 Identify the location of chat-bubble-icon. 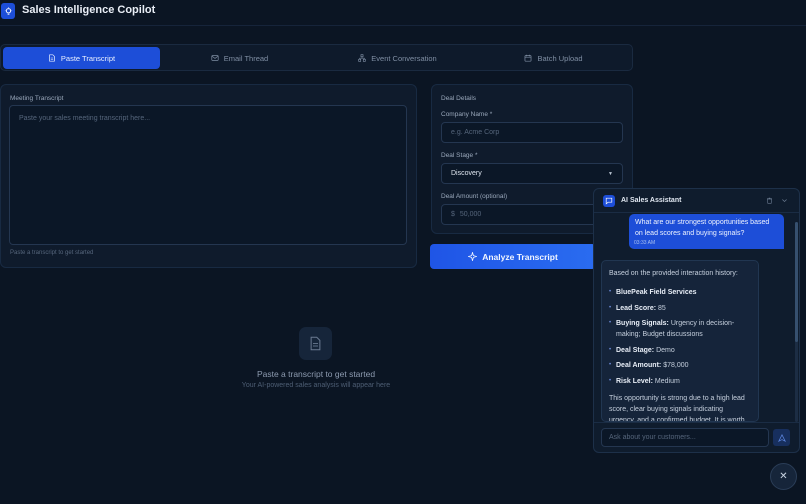
(609, 201).